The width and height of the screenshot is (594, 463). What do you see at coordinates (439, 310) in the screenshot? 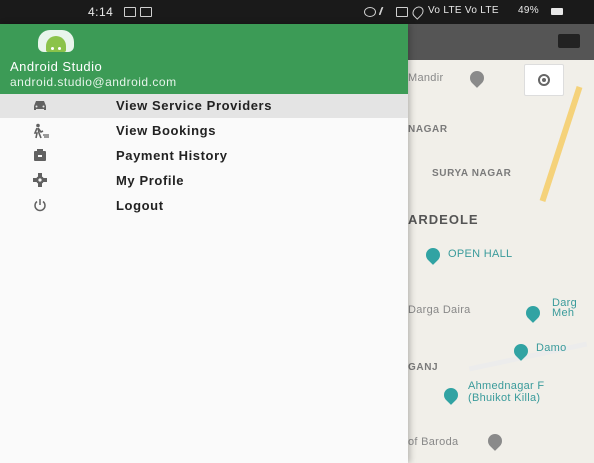
I see `map-label-darga-daira: Darga Daira` at bounding box center [439, 310].